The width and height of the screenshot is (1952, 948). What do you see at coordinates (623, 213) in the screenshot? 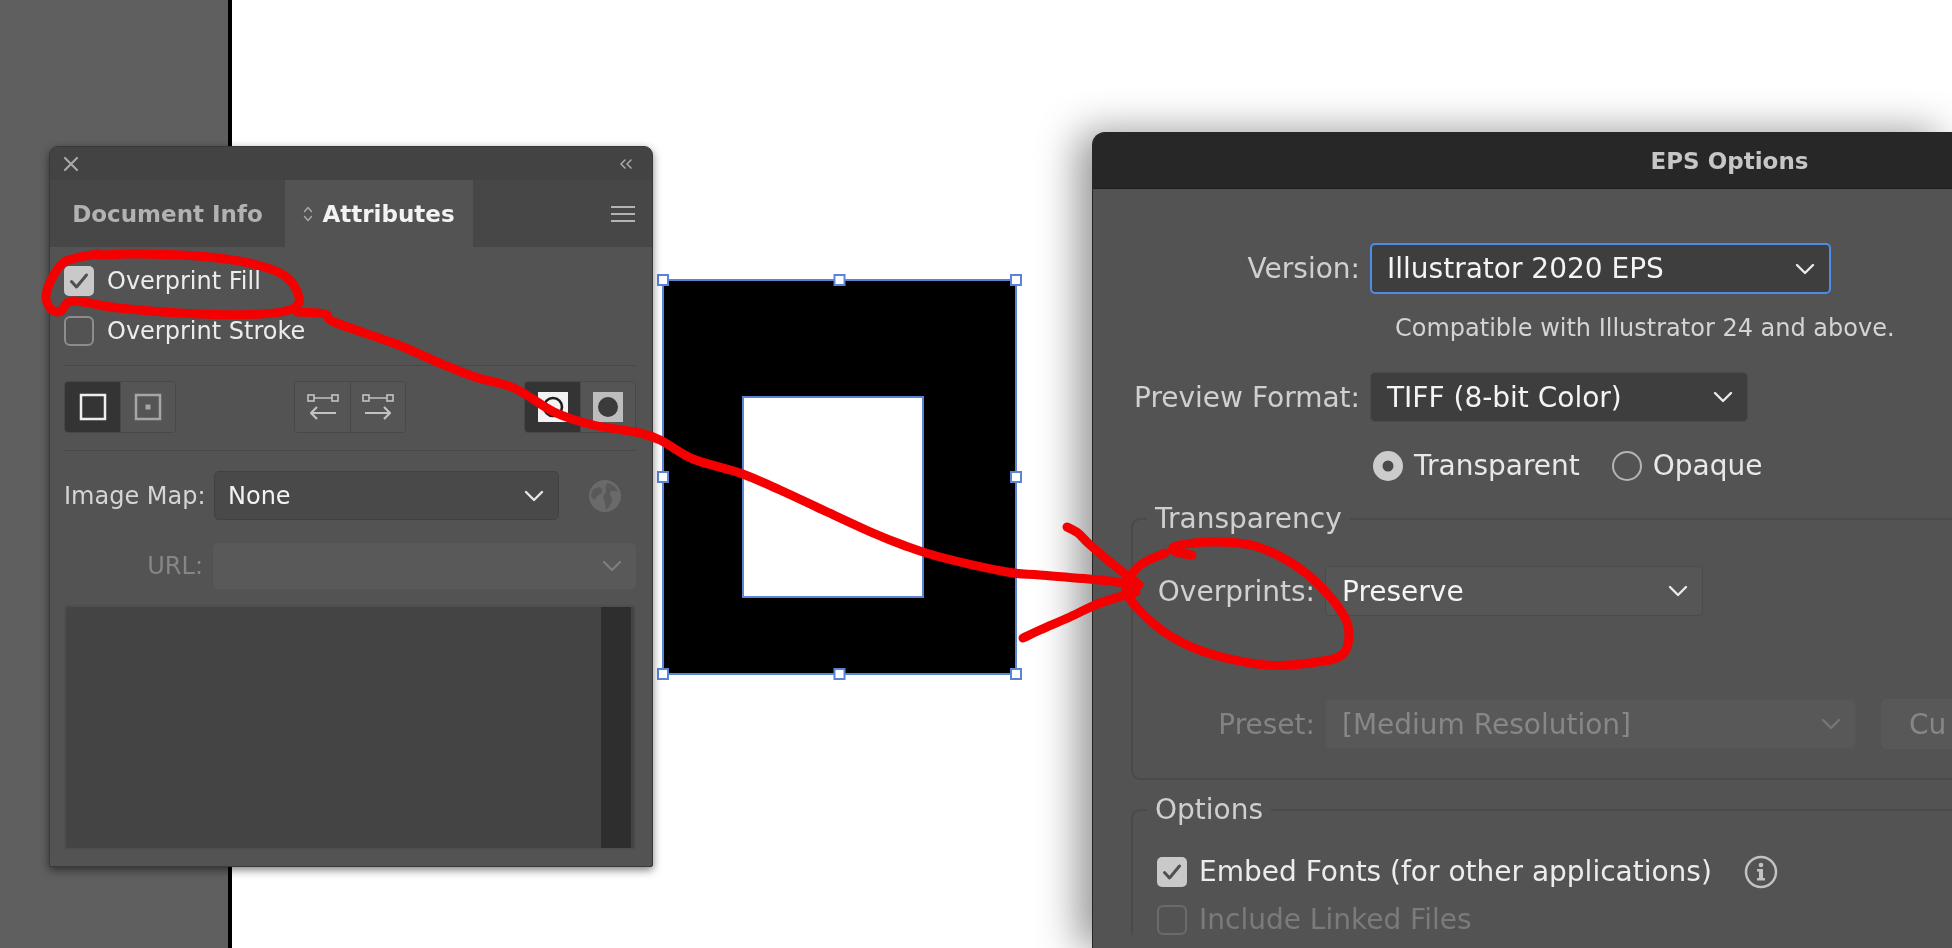
I see `menu-icon` at bounding box center [623, 213].